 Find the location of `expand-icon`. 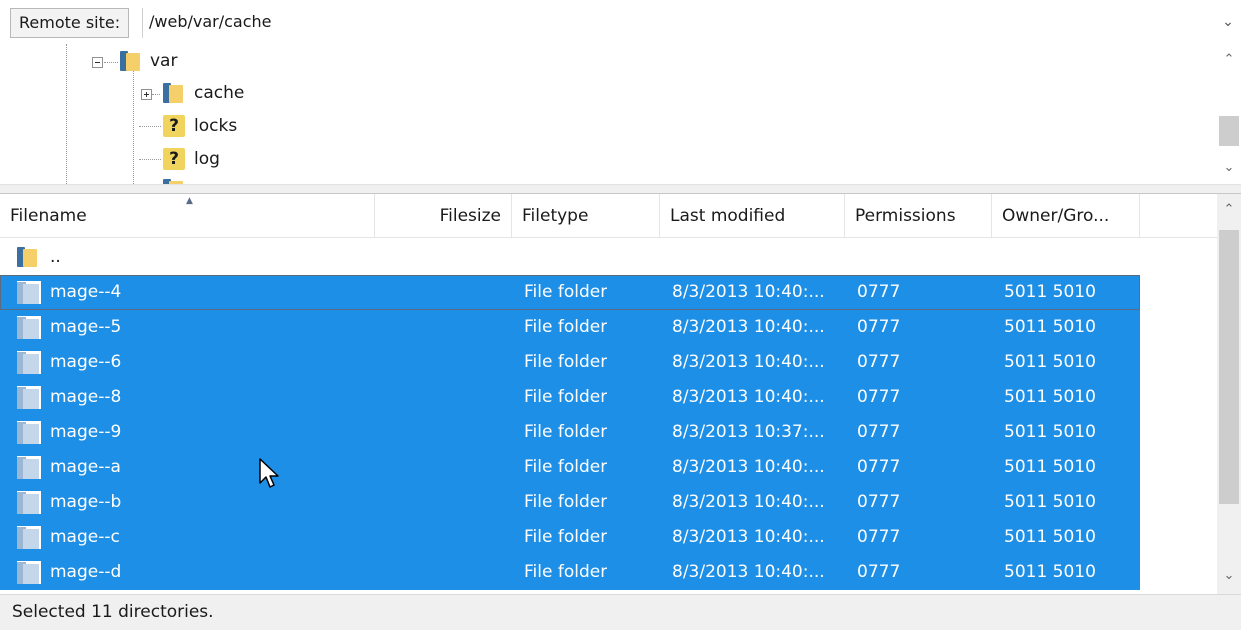

expand-icon is located at coordinates (146, 94).